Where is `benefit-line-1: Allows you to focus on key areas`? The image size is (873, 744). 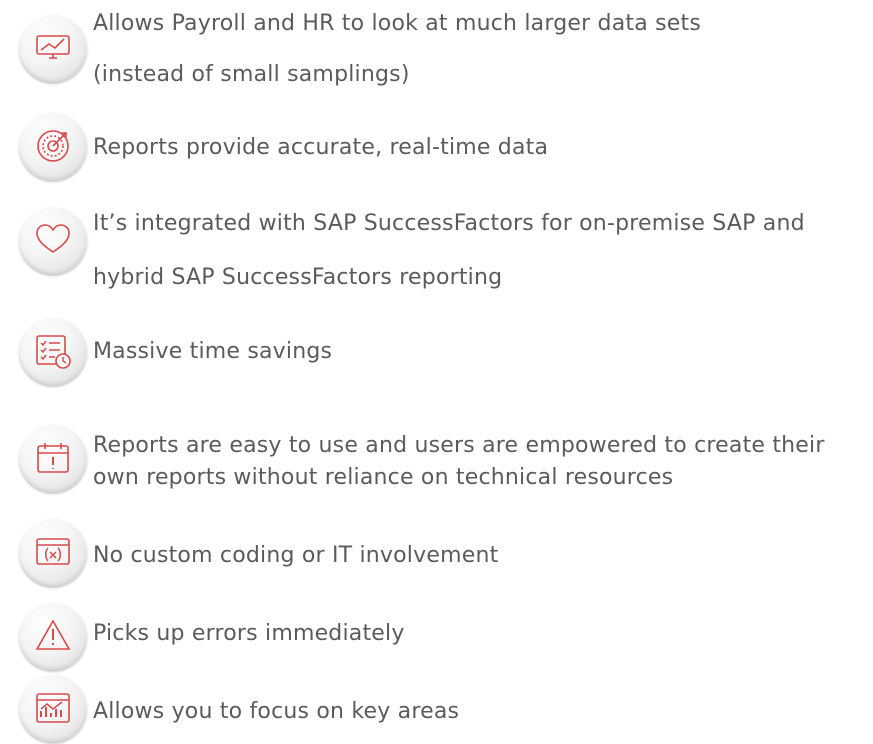 benefit-line-1: Allows you to focus on key areas is located at coordinates (276, 711).